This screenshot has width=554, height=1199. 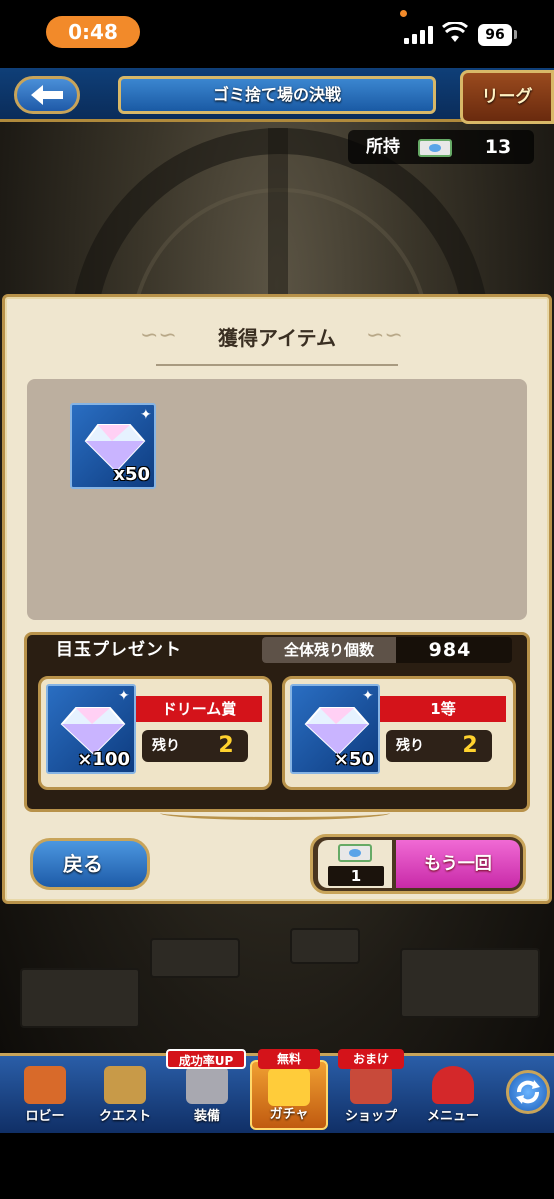 What do you see at coordinates (45, 1116) in the screenshot?
I see `nav-label: ロビー` at bounding box center [45, 1116].